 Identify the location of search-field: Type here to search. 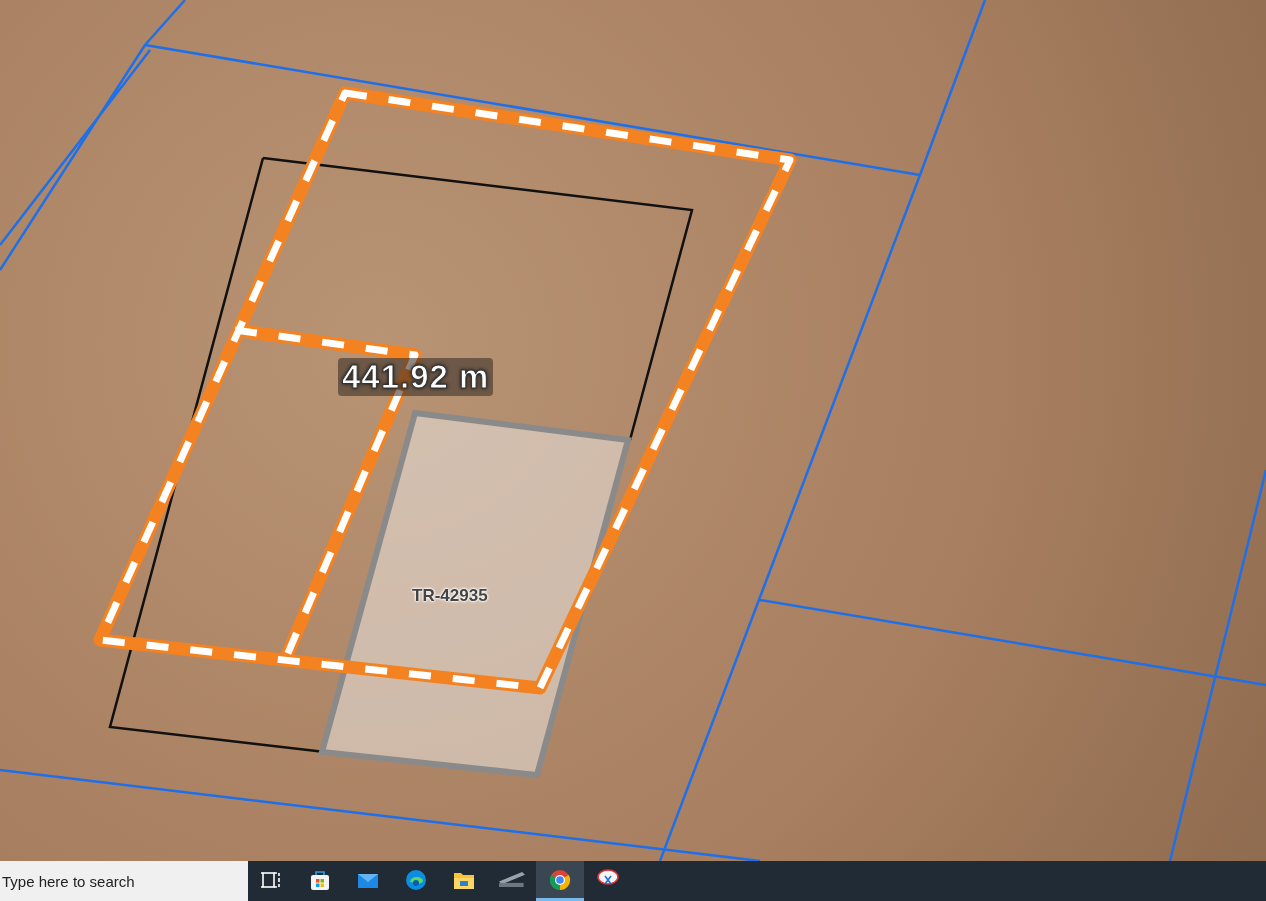
(124, 881).